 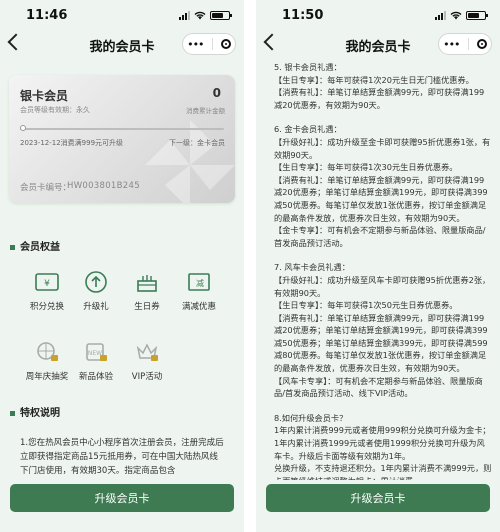 I want to click on card-number: HW003801B245, so click(x=103, y=186).